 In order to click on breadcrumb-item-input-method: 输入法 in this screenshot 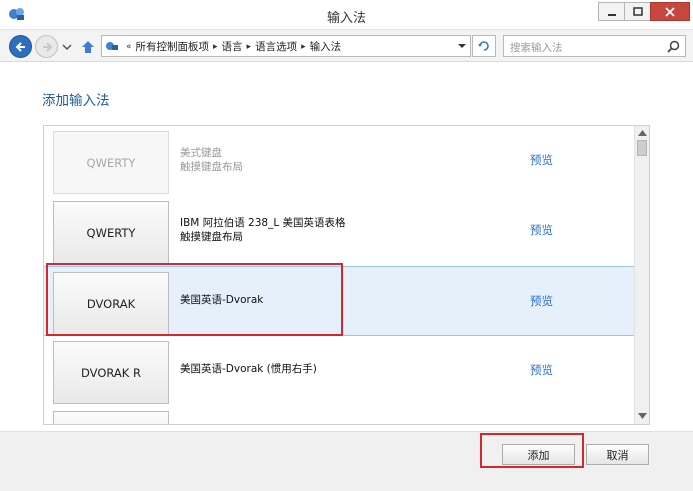, I will do `click(326, 46)`.